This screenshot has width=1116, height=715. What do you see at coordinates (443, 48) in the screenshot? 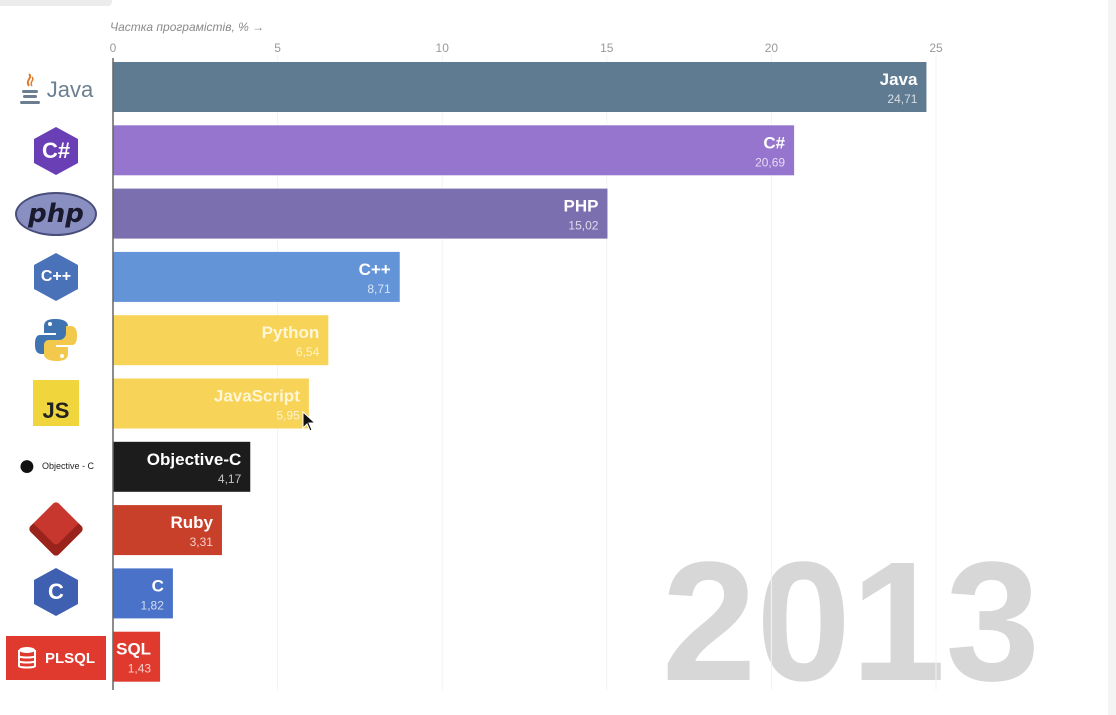
I see `x-tick-label-2: 10` at bounding box center [443, 48].